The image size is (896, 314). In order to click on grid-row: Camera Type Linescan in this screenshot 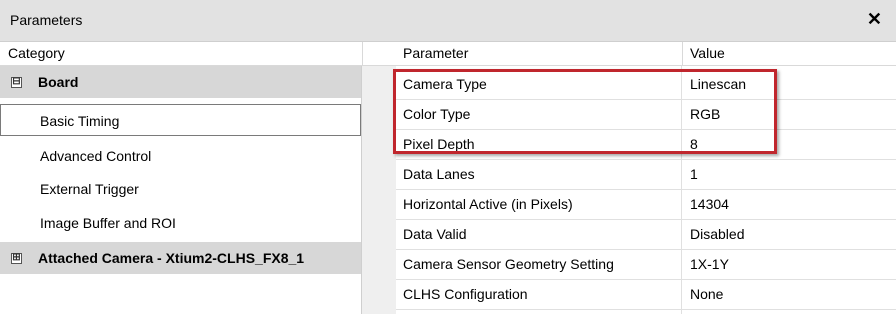, I will do `click(646, 85)`.